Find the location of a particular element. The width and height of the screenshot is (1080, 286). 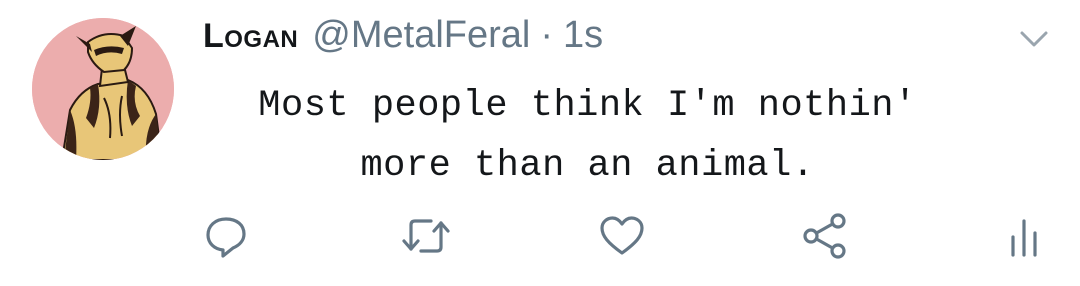

tweet-text-line: Most people think I'm nothin' is located at coordinates (587, 106).